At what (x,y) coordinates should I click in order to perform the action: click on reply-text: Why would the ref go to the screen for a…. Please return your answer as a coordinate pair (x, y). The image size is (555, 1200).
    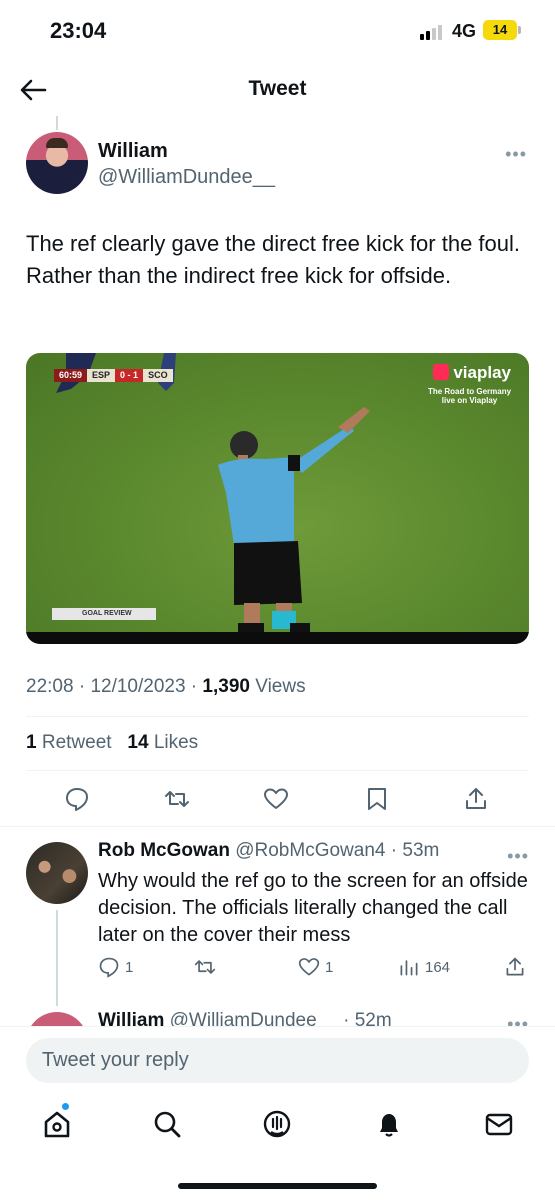
    Looking at the image, I should click on (313, 908).